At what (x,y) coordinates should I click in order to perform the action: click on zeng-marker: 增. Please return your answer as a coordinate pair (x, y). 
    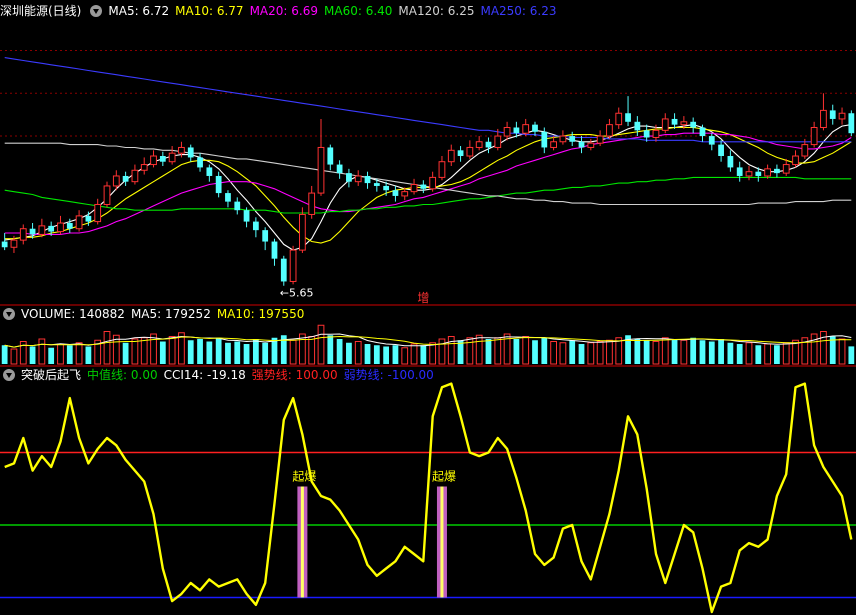
    Looking at the image, I should click on (423, 298).